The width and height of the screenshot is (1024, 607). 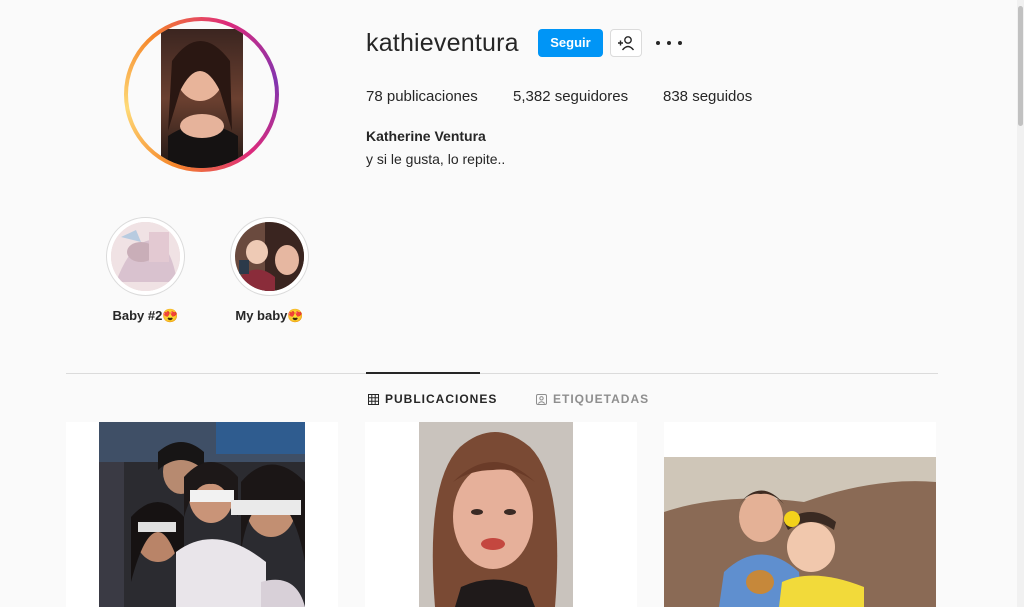 I want to click on followers-link: 5,382 seguidores, so click(x=570, y=96).